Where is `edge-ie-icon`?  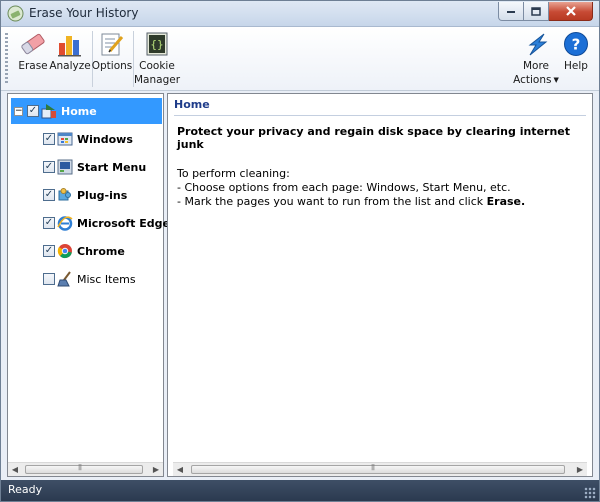 edge-ie-icon is located at coordinates (65, 223).